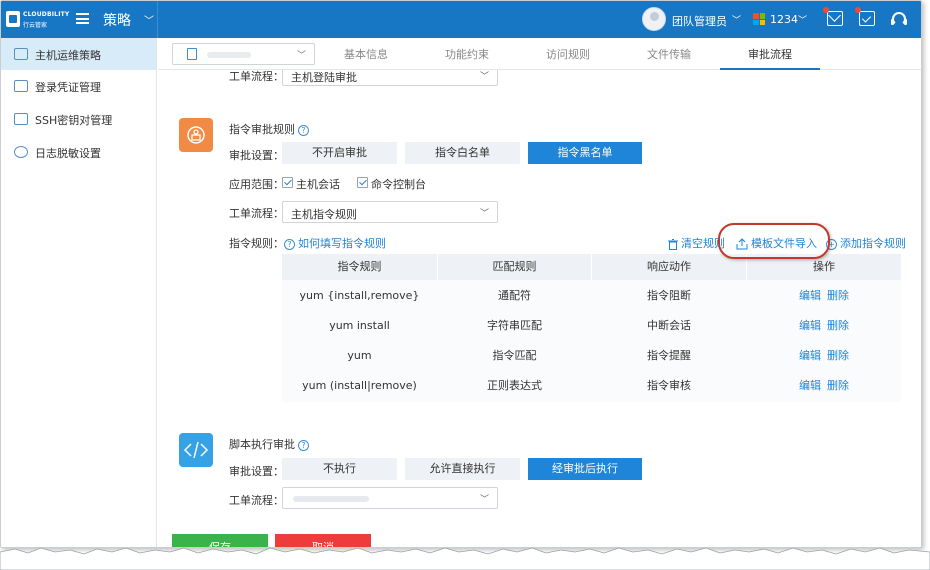 Image resolution: width=930 pixels, height=570 pixels. Describe the element at coordinates (591, 356) in the screenshot. I see `table-row: yum 指令匹配 指令提醒 编辑 删除` at that location.